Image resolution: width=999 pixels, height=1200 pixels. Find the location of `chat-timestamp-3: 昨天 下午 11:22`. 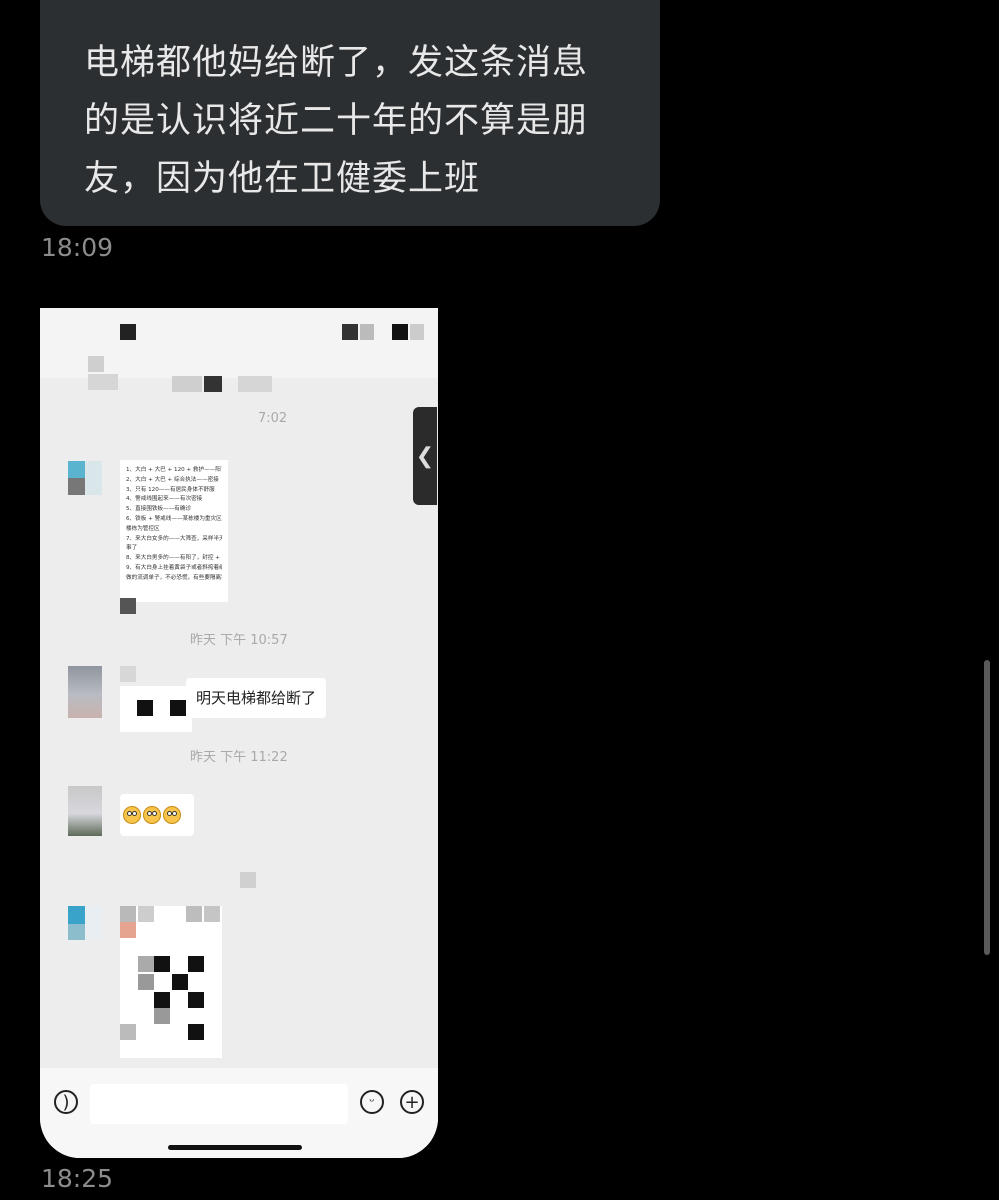

chat-timestamp-3: 昨天 下午 11:22 is located at coordinates (239, 757).